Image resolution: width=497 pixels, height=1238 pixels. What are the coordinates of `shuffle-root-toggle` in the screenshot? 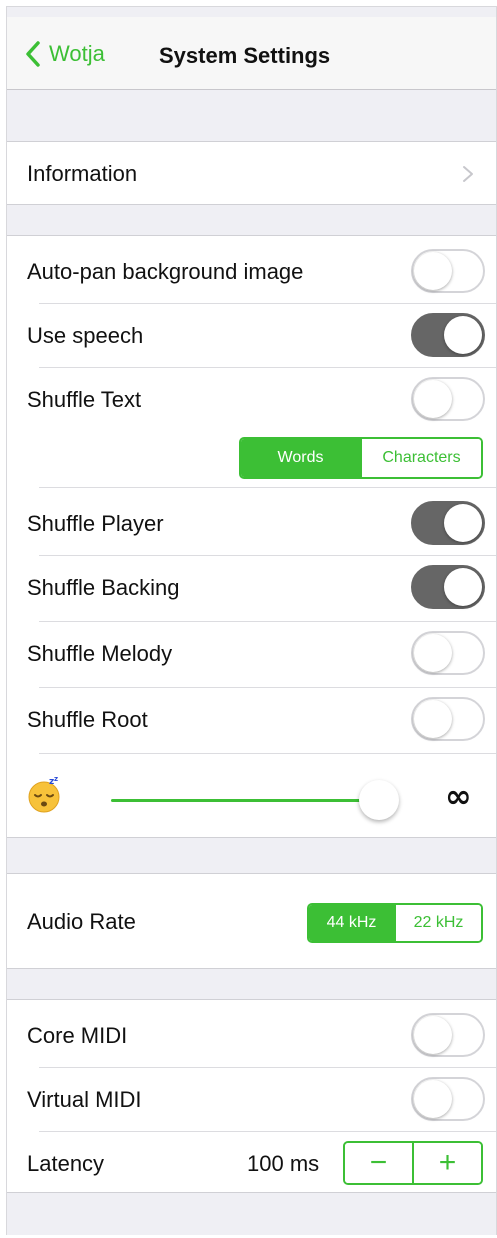 It's located at (448, 719).